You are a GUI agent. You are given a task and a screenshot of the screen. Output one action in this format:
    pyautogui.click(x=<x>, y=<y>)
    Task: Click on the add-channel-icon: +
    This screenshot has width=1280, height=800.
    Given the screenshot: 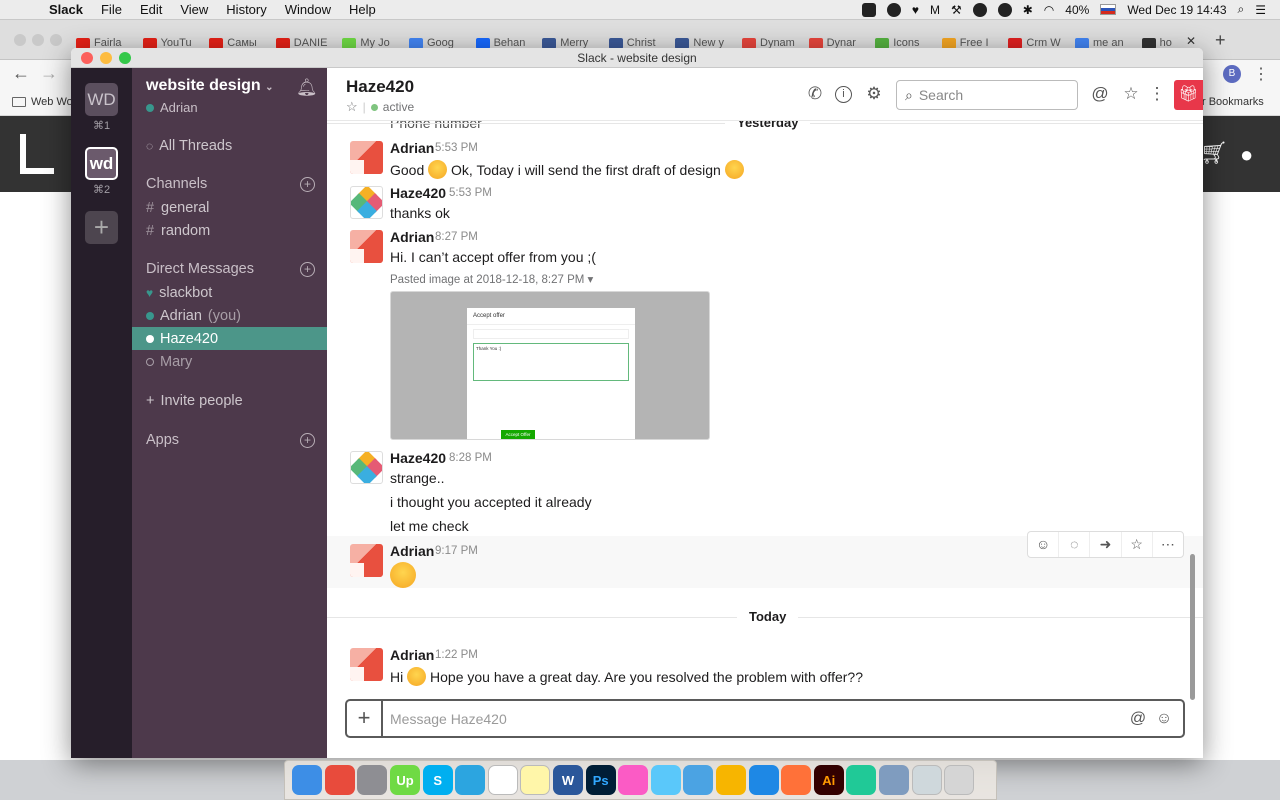 What is the action you would take?
    pyautogui.click(x=307, y=184)
    